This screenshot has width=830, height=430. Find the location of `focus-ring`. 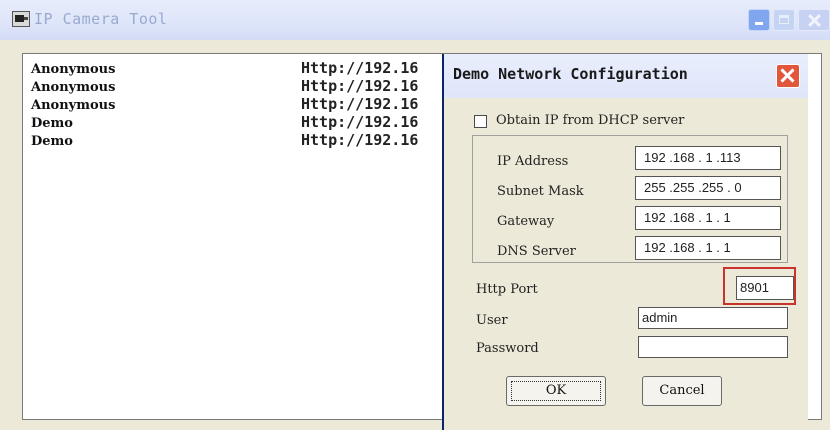

focus-ring is located at coordinates (556, 391).